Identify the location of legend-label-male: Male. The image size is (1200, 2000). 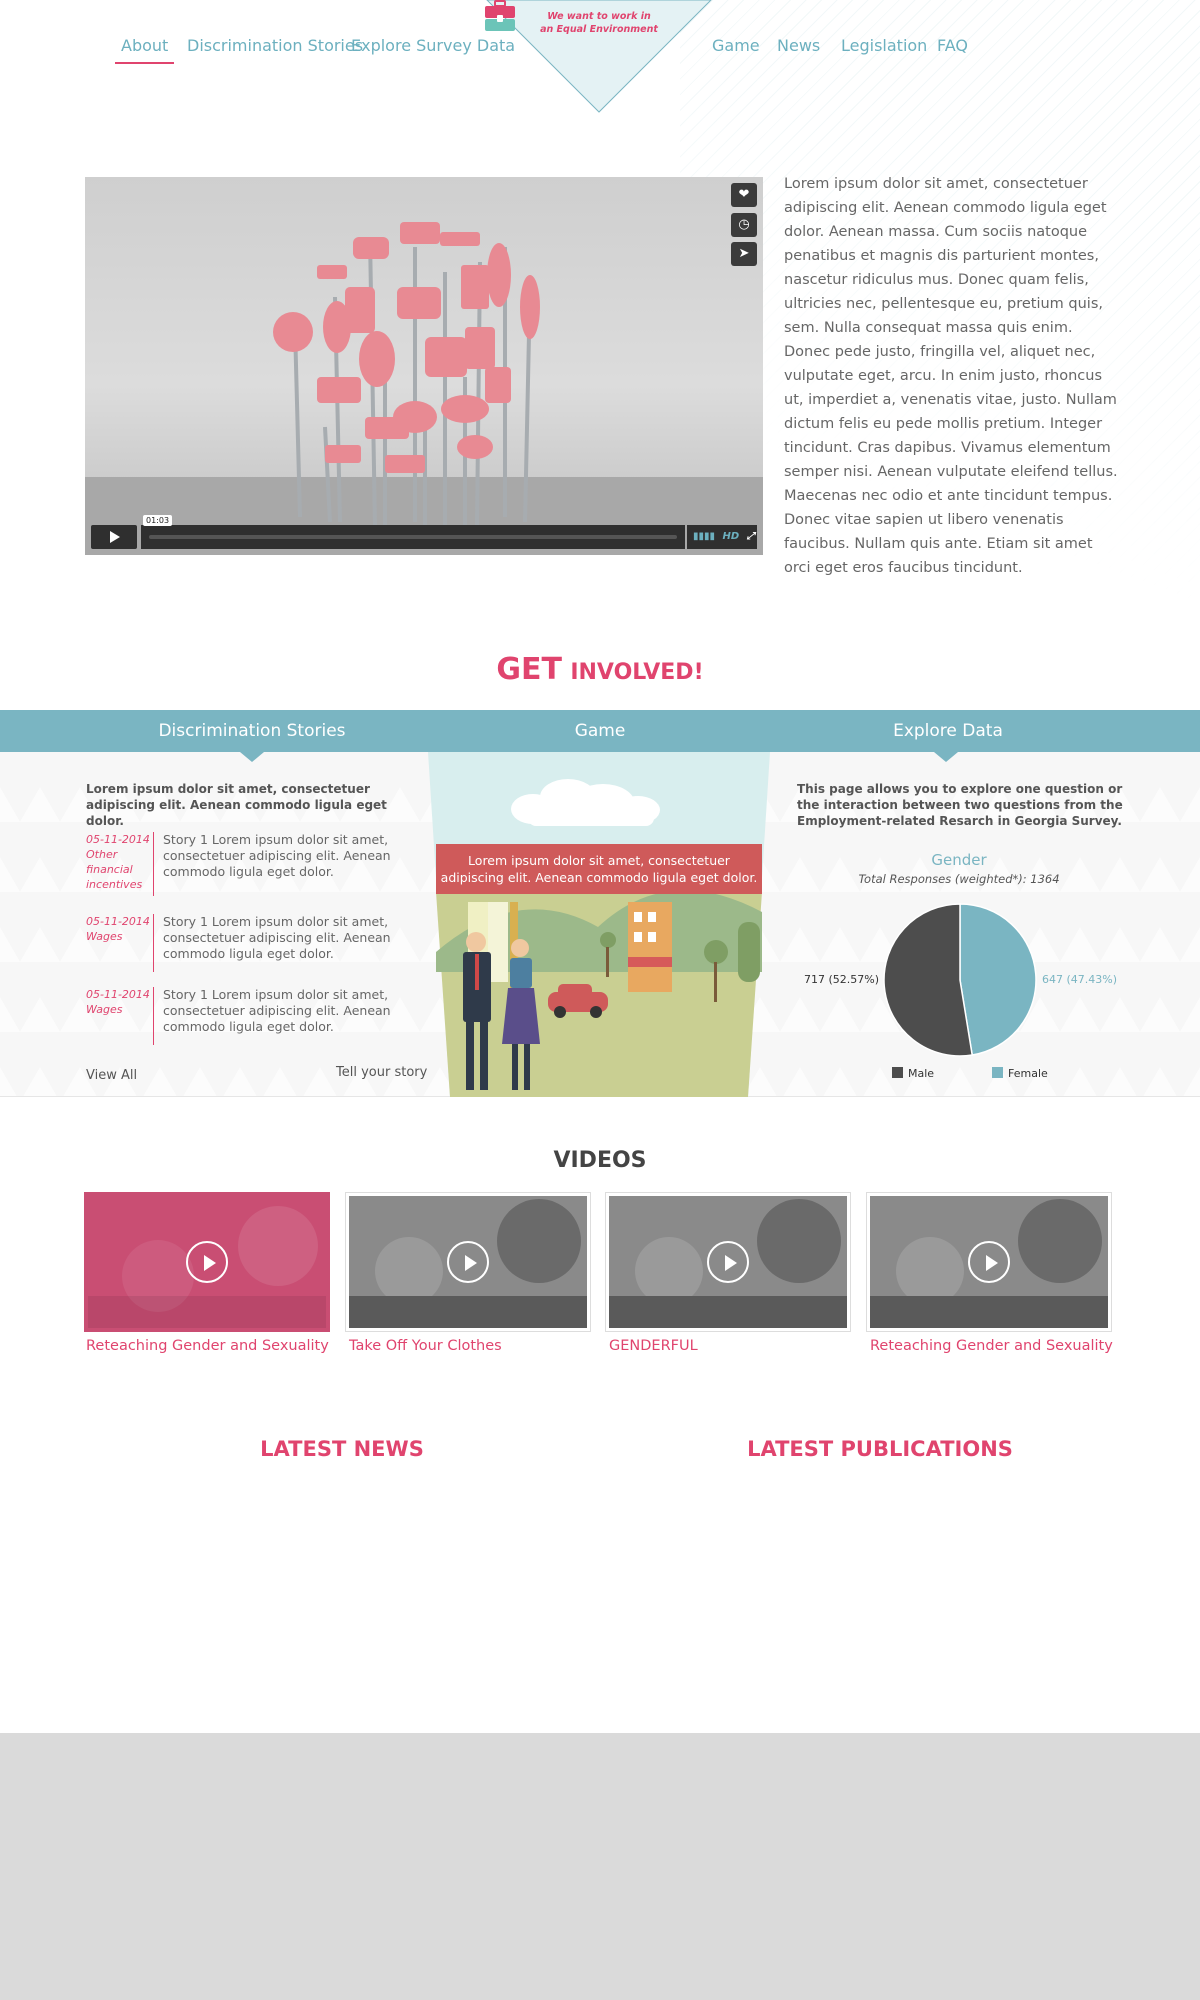
(921, 1073).